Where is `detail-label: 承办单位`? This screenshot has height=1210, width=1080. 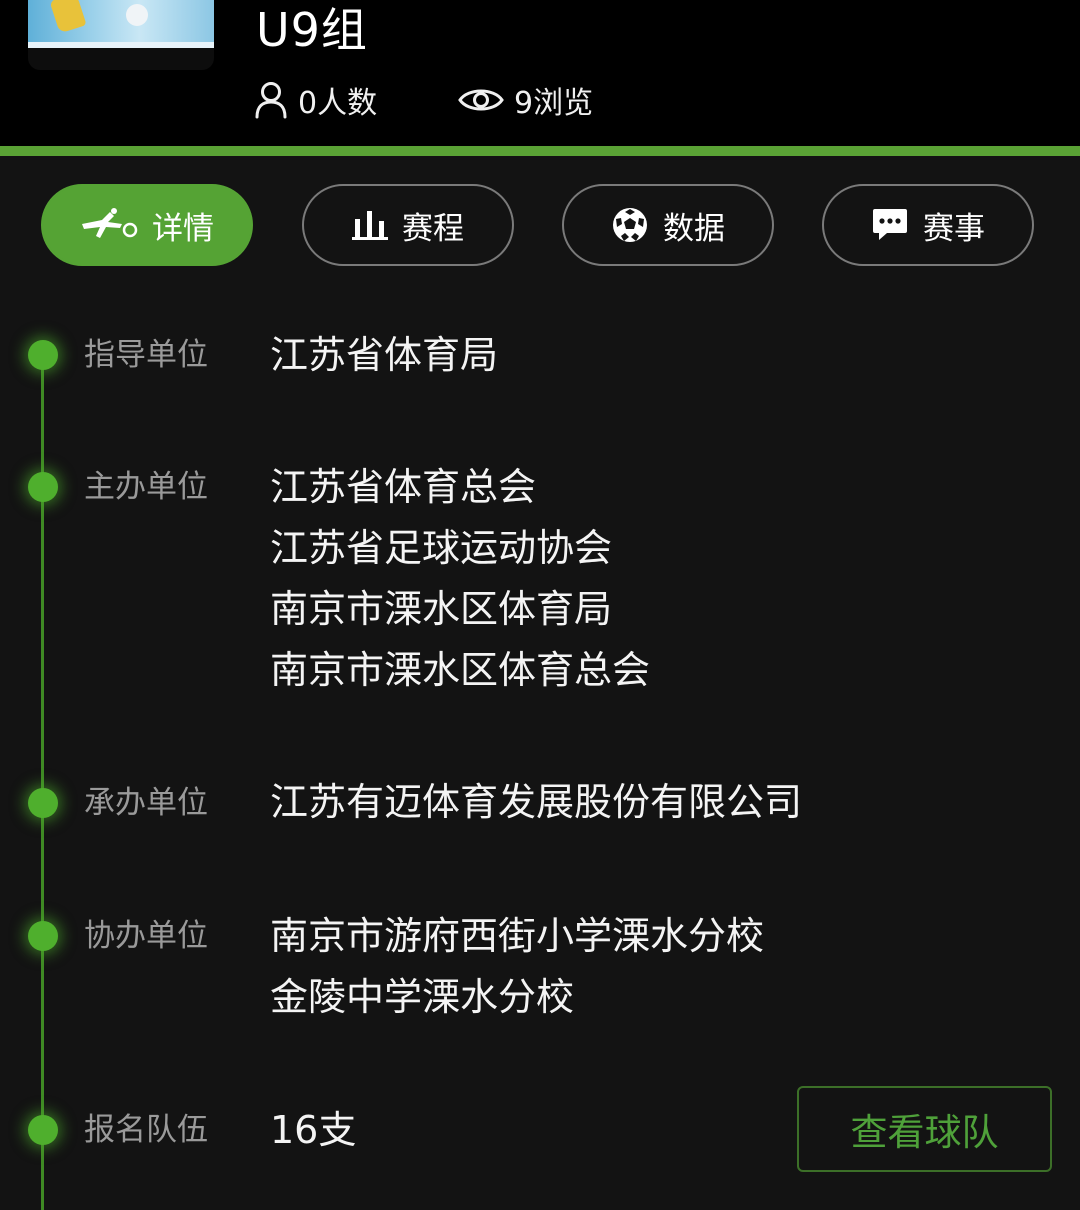 detail-label: 承办单位 is located at coordinates (146, 803).